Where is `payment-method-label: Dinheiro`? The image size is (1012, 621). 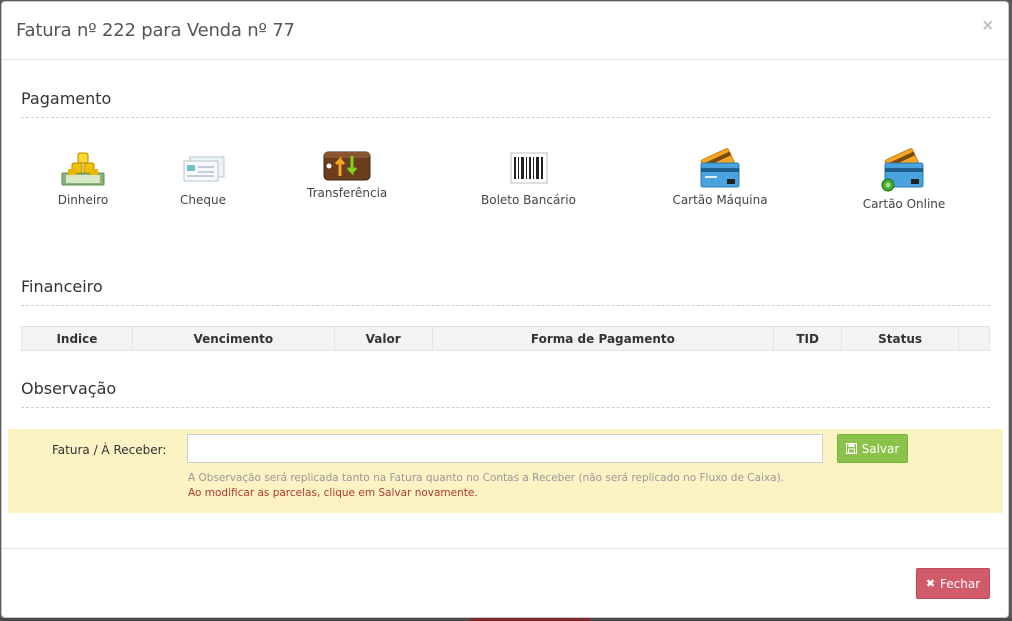 payment-method-label: Dinheiro is located at coordinates (83, 200).